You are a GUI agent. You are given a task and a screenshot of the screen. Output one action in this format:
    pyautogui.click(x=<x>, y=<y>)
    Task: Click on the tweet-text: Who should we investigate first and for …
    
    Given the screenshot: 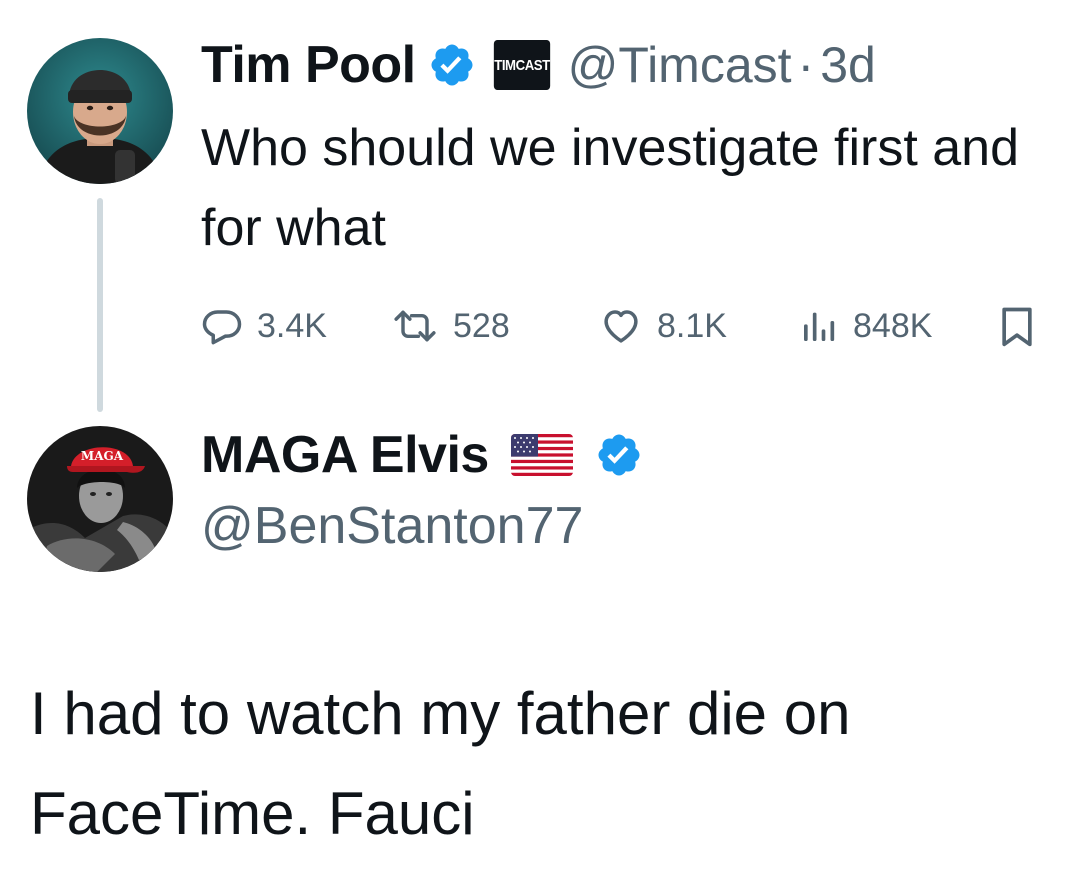 What is the action you would take?
    pyautogui.click(x=610, y=188)
    